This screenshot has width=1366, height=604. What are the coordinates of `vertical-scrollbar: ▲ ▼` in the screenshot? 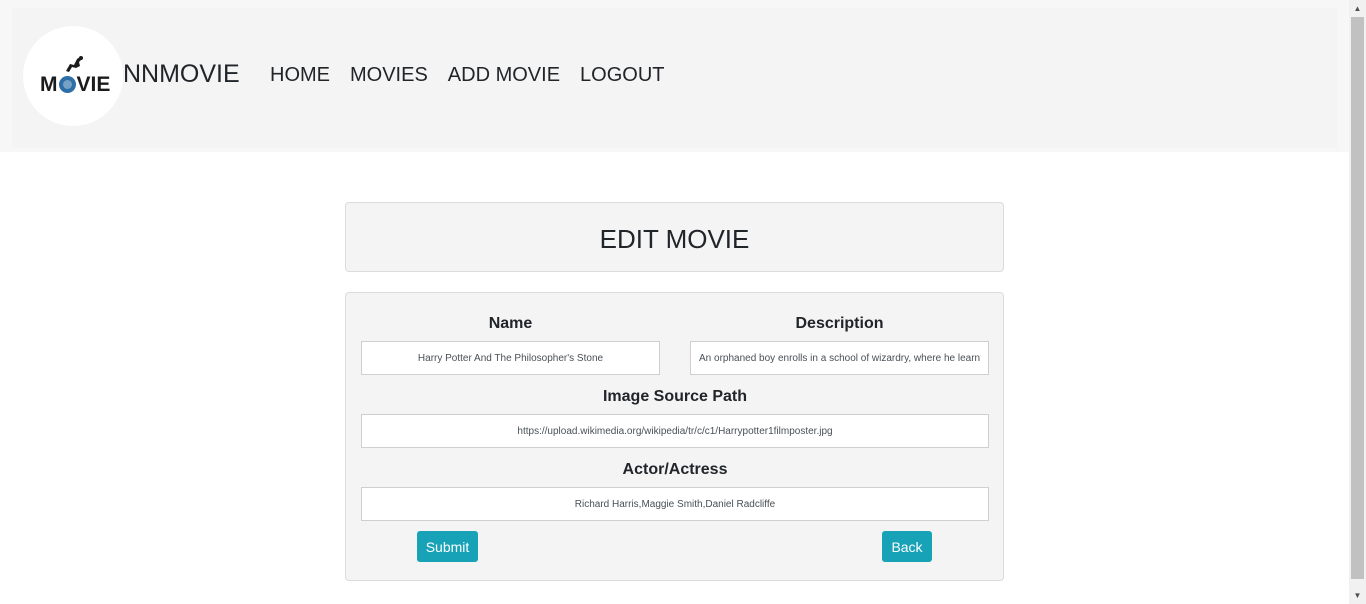 It's located at (1357, 302).